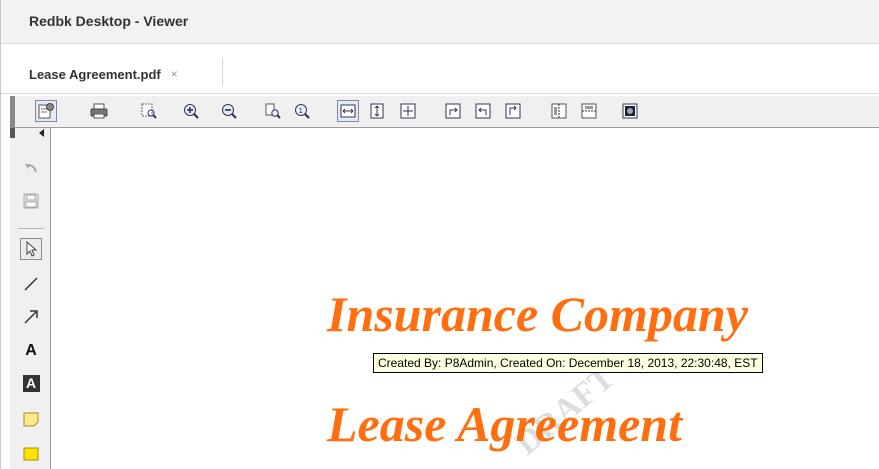  Describe the element at coordinates (95, 74) in the screenshot. I see `tab-label: Lease Agreement.pdf` at that location.